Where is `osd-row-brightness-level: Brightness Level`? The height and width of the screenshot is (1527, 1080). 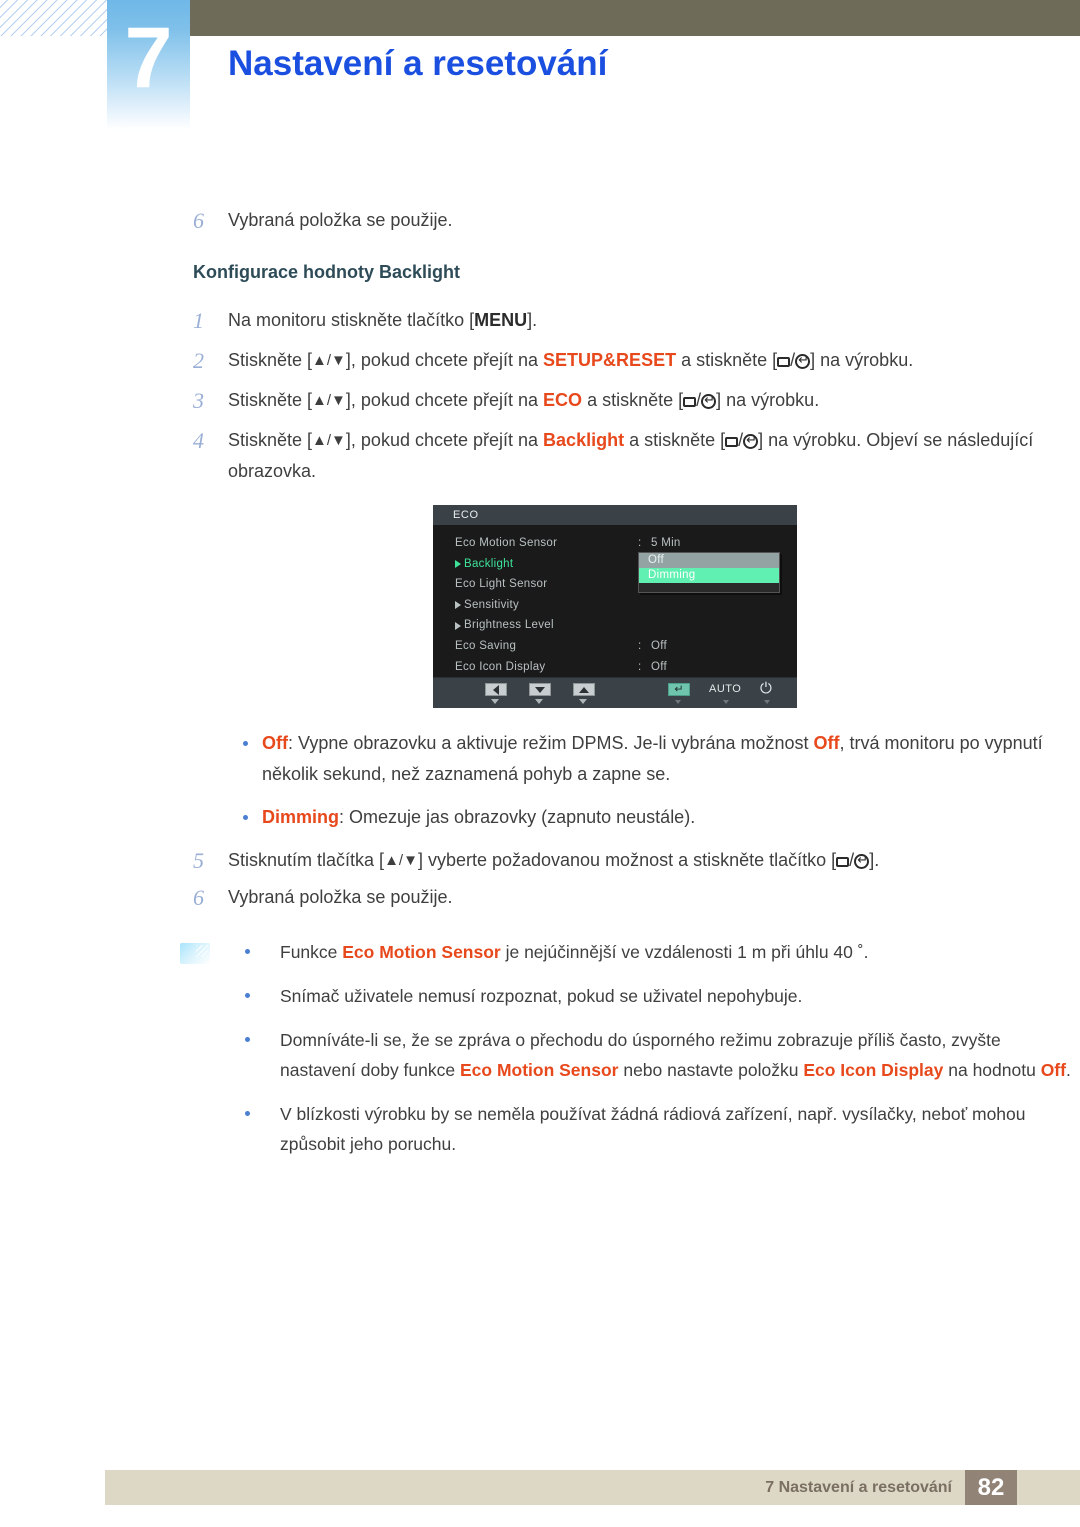 osd-row-brightness-level: Brightness Level is located at coordinates (615, 627).